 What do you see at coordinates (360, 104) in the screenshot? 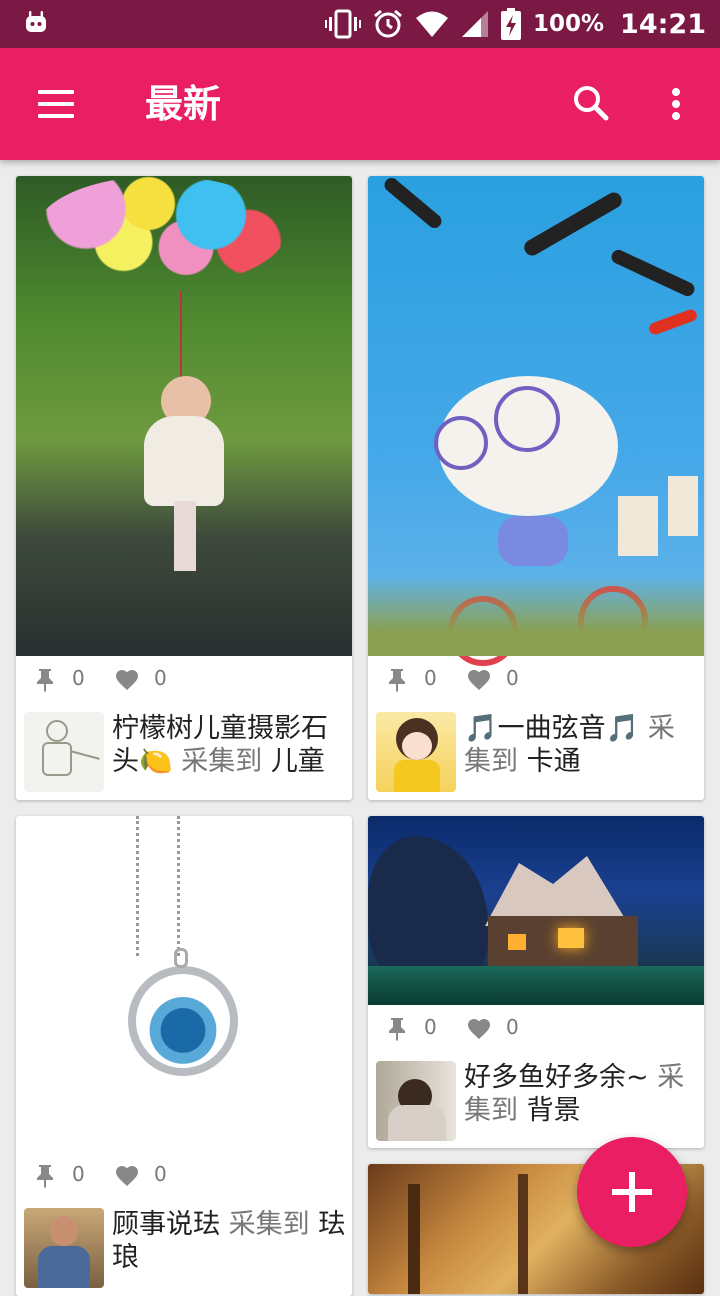
I see `app-bar: 最新` at bounding box center [360, 104].